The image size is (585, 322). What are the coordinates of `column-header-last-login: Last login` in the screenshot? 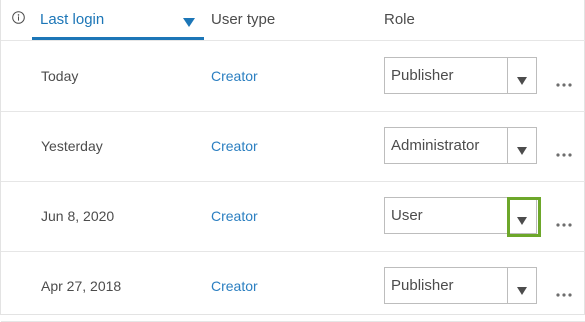 It's located at (72, 20).